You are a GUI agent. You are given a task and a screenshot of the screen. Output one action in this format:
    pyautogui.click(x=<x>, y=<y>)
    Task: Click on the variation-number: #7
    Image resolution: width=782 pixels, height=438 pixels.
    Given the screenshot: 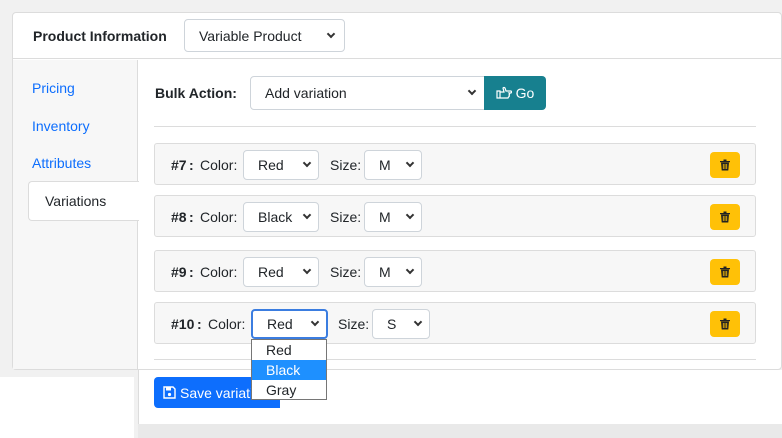 What is the action you would take?
    pyautogui.click(x=179, y=165)
    